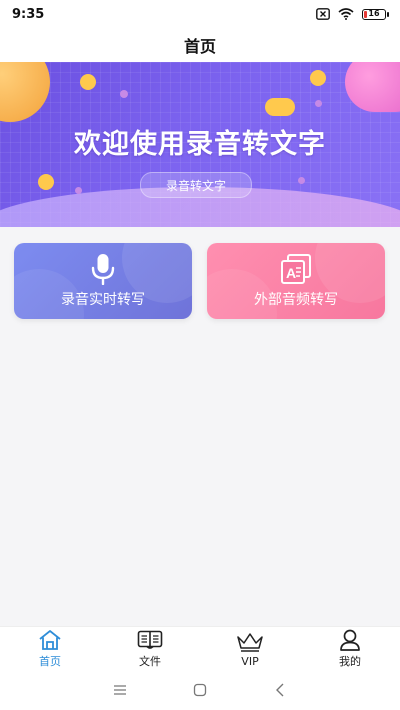 This screenshot has width=400, height=710. I want to click on battery-text: 16, so click(374, 13).